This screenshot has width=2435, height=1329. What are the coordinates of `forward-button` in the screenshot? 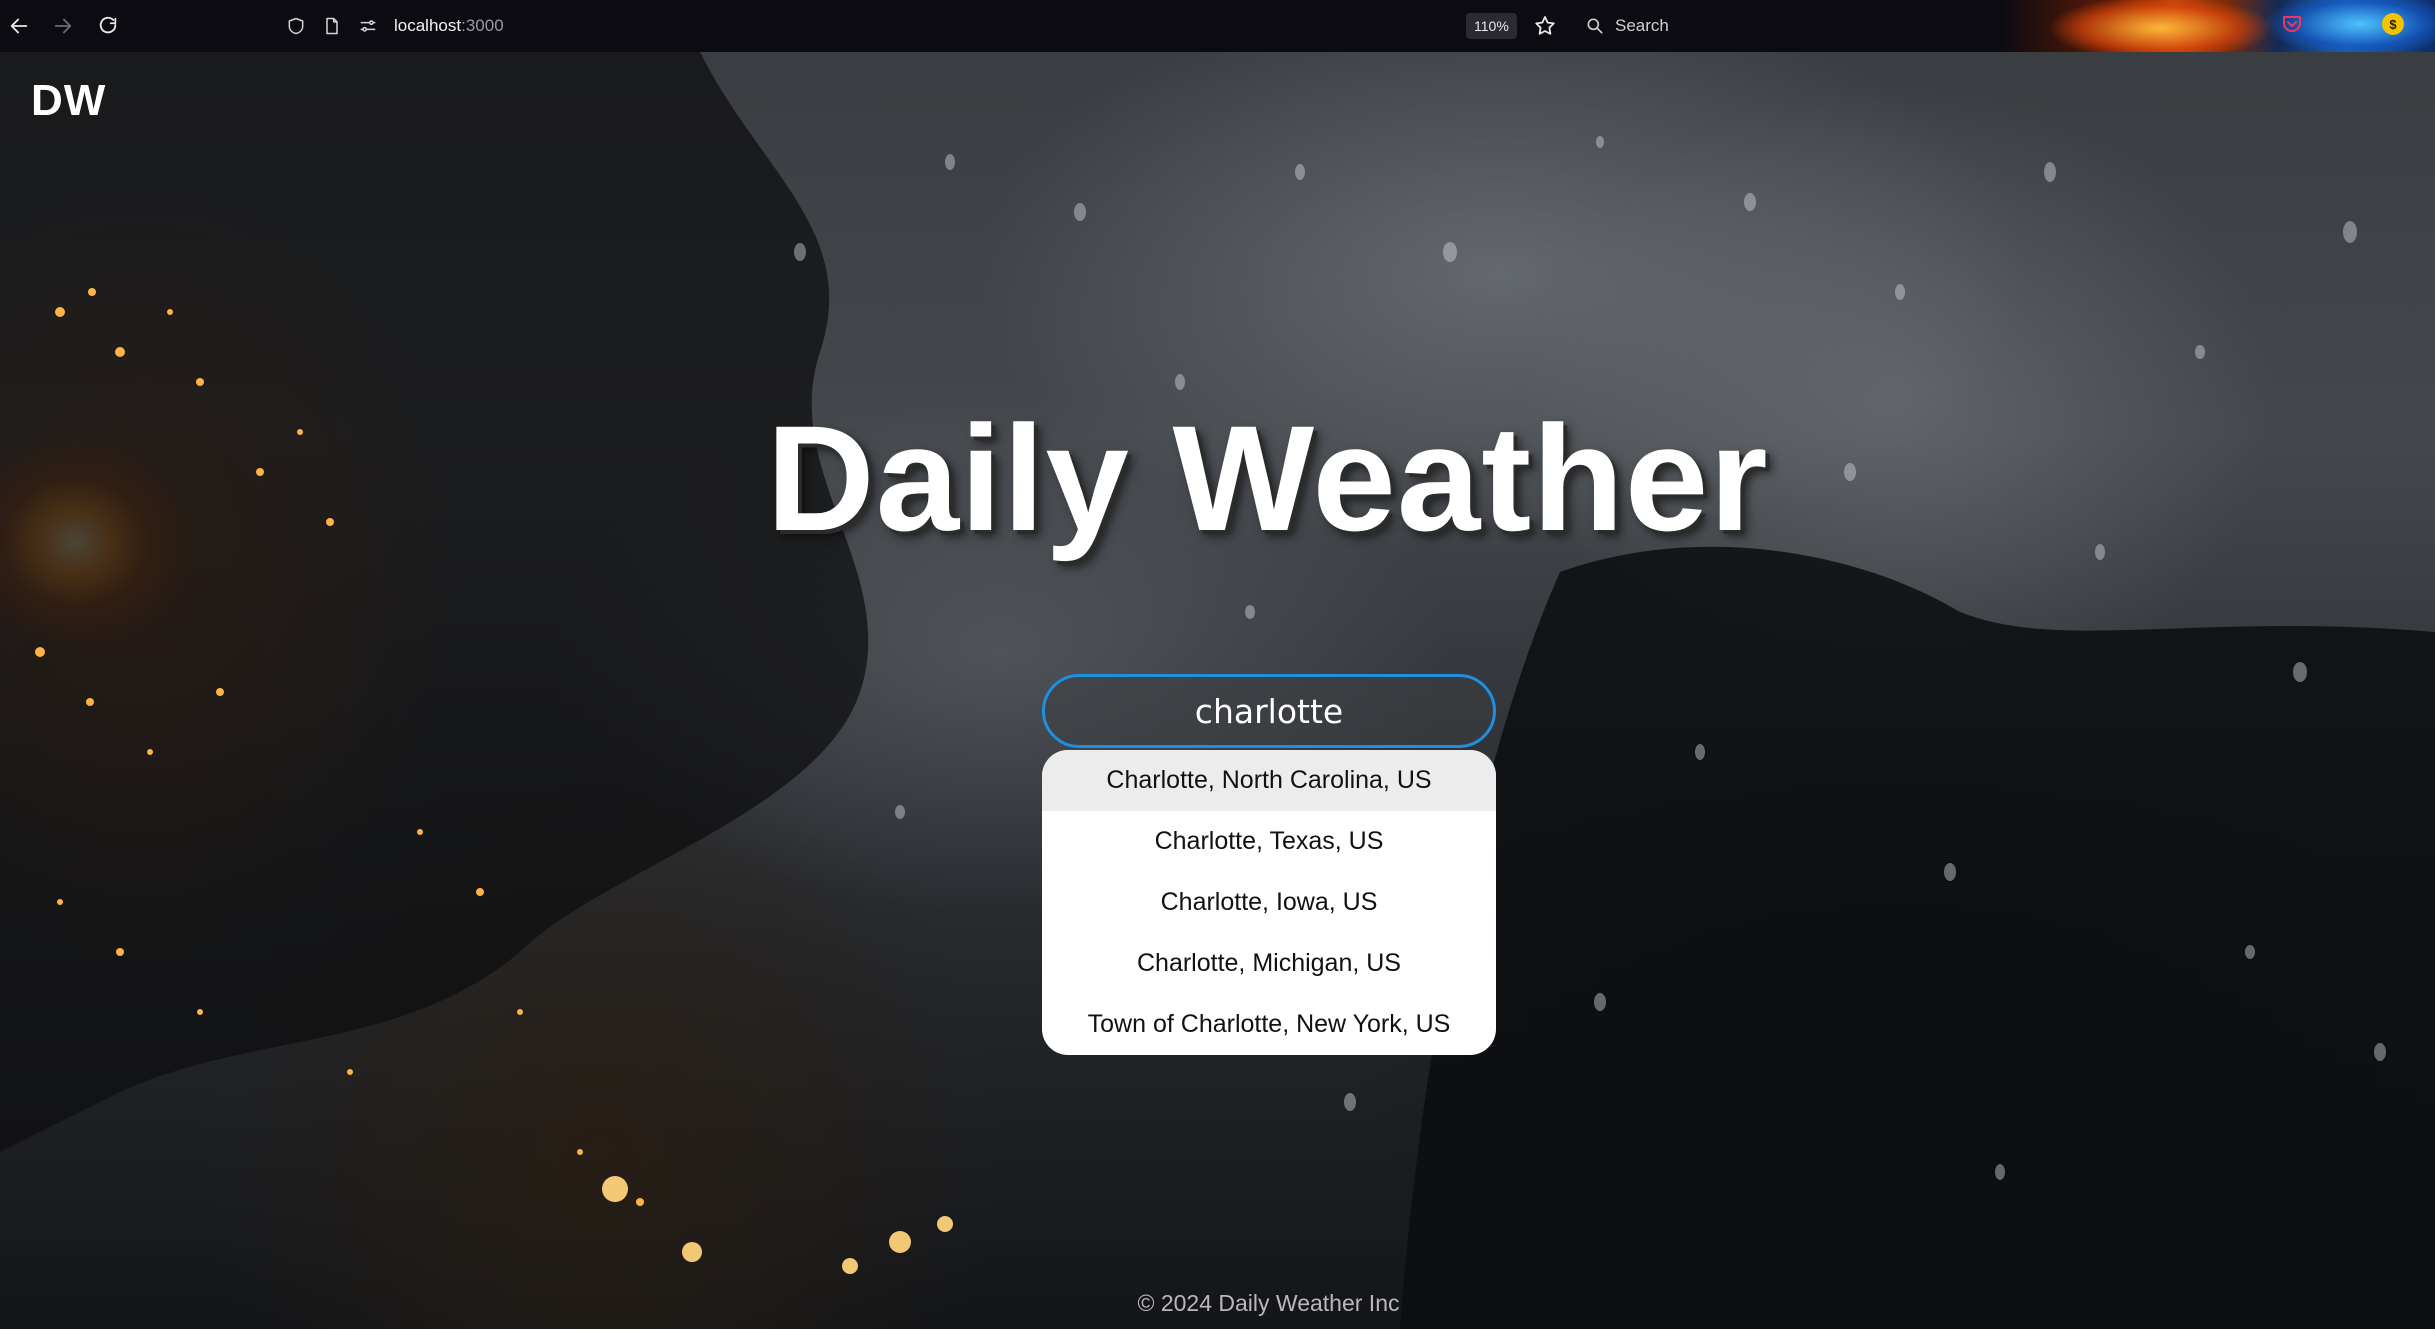 It's located at (63, 26).